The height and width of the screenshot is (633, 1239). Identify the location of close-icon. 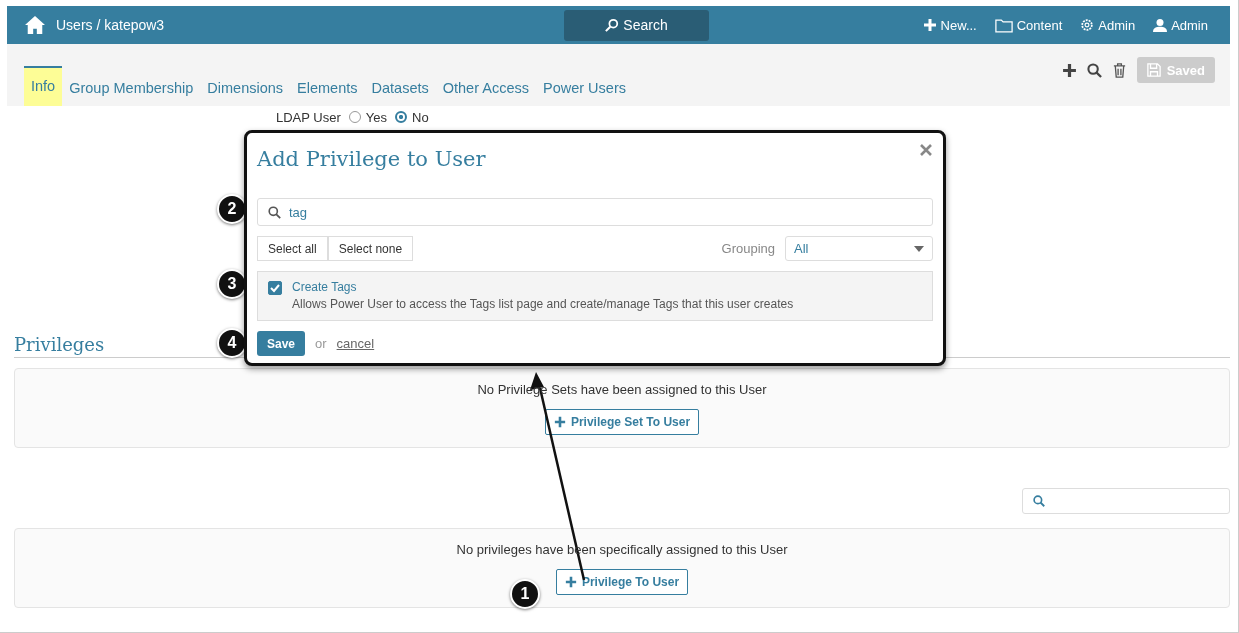
(926, 150).